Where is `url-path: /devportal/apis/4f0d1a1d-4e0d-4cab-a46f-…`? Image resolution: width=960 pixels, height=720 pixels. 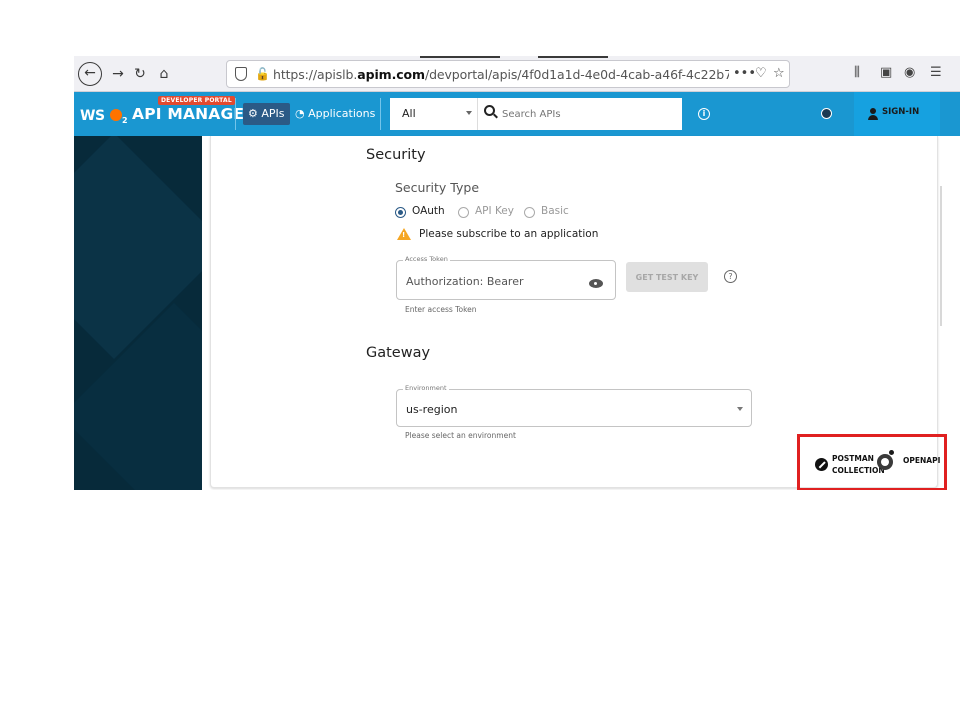
url-path: /devportal/apis/4f0d1a1d-4e0d-4cab-a46f-… is located at coordinates (576, 74).